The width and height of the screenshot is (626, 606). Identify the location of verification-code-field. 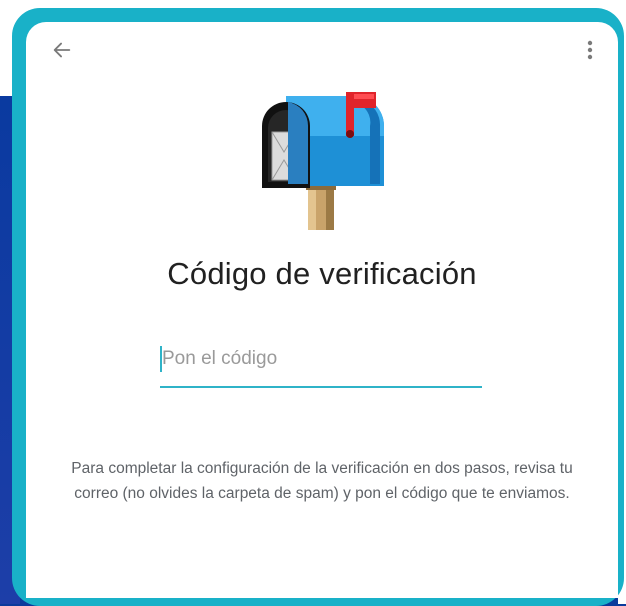
(322, 361).